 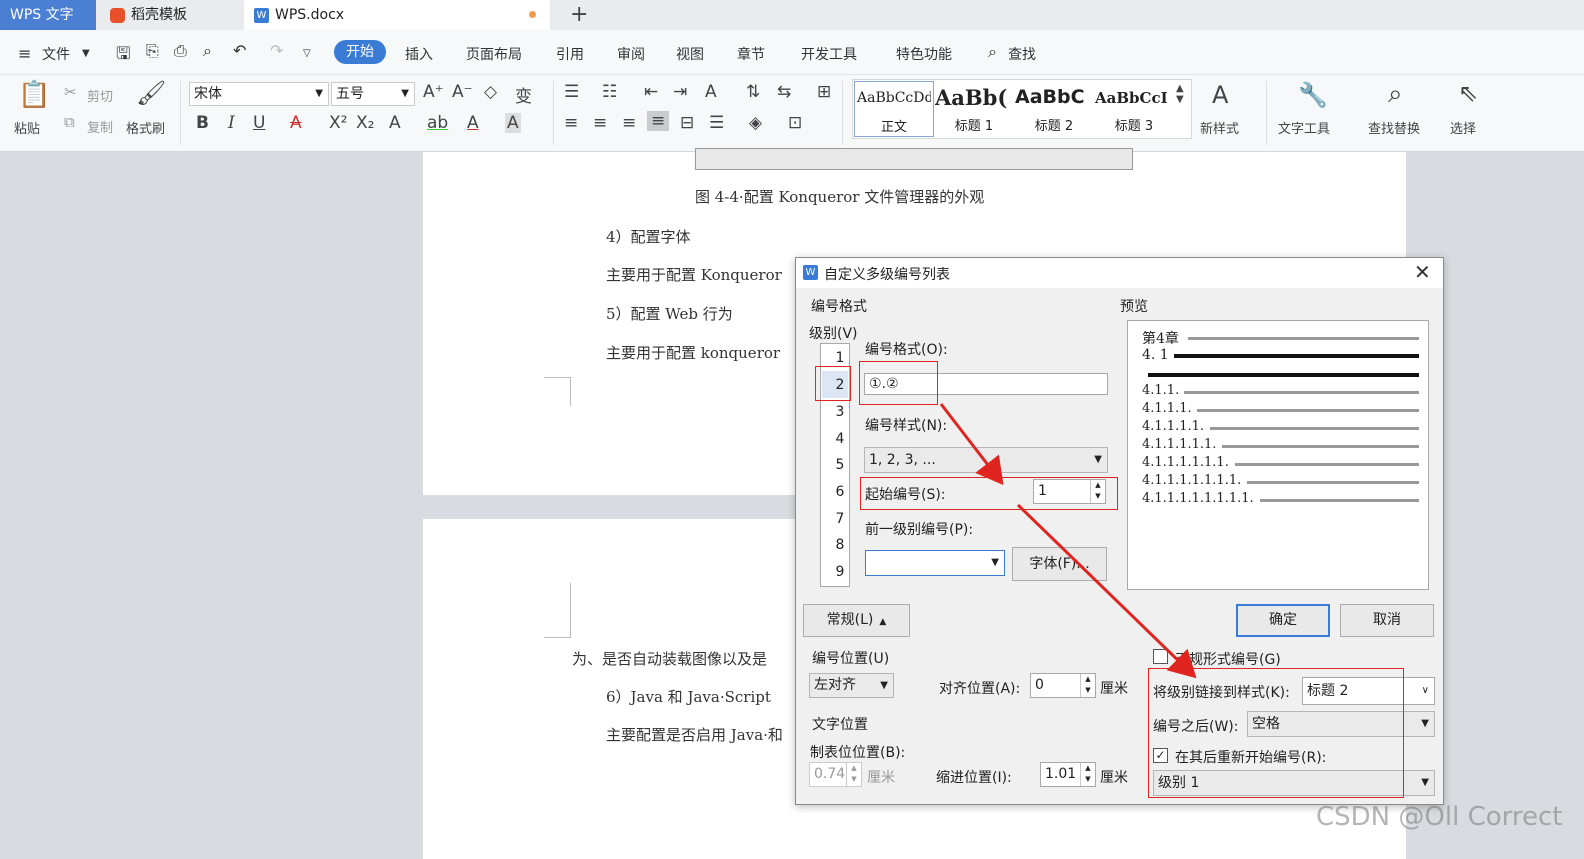 What do you see at coordinates (1439, 817) in the screenshot?
I see `watermark-text: CSDN @Oll Correct` at bounding box center [1439, 817].